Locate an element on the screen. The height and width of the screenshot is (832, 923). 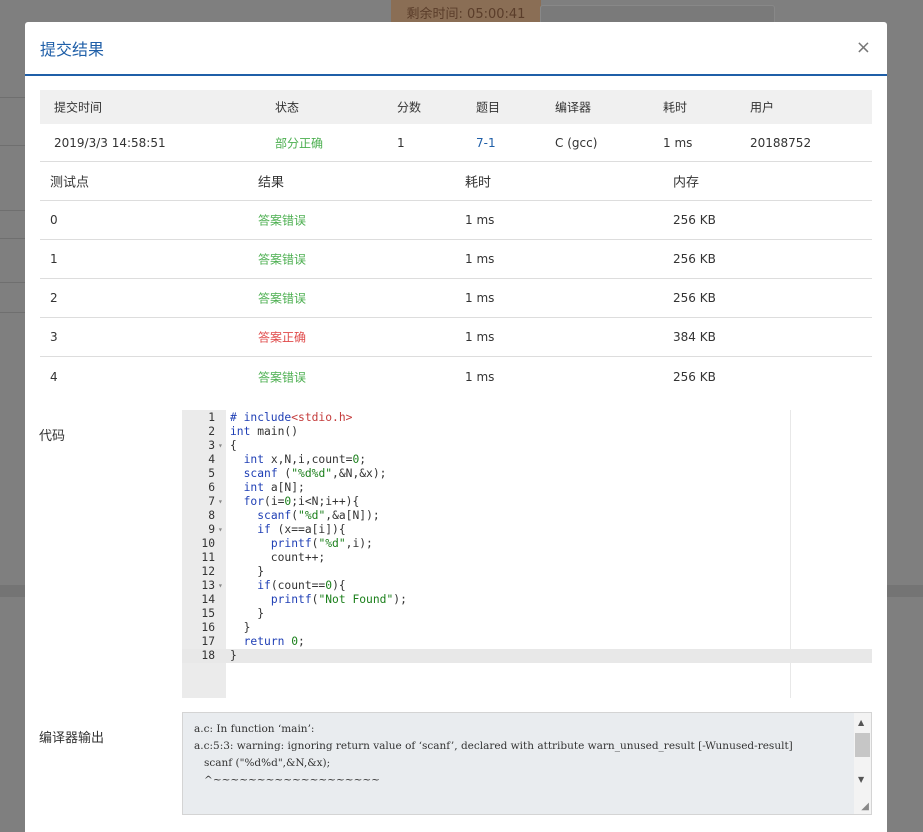
case-result: 答案正确 is located at coordinates (282, 337).